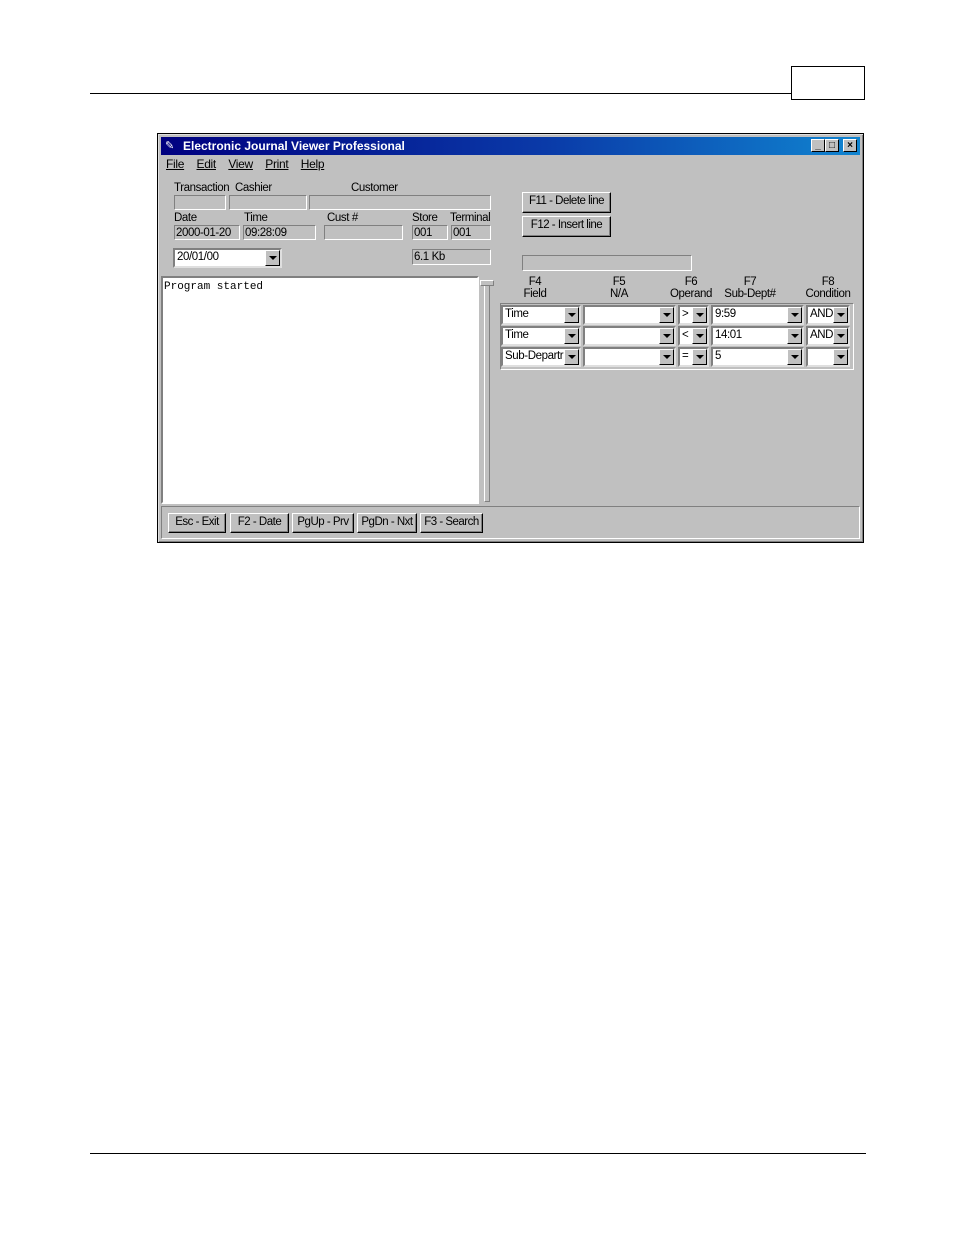 This screenshot has width=954, height=1235. Describe the element at coordinates (387, 523) in the screenshot. I see `page-down-button: PgDn - Nxt` at that location.